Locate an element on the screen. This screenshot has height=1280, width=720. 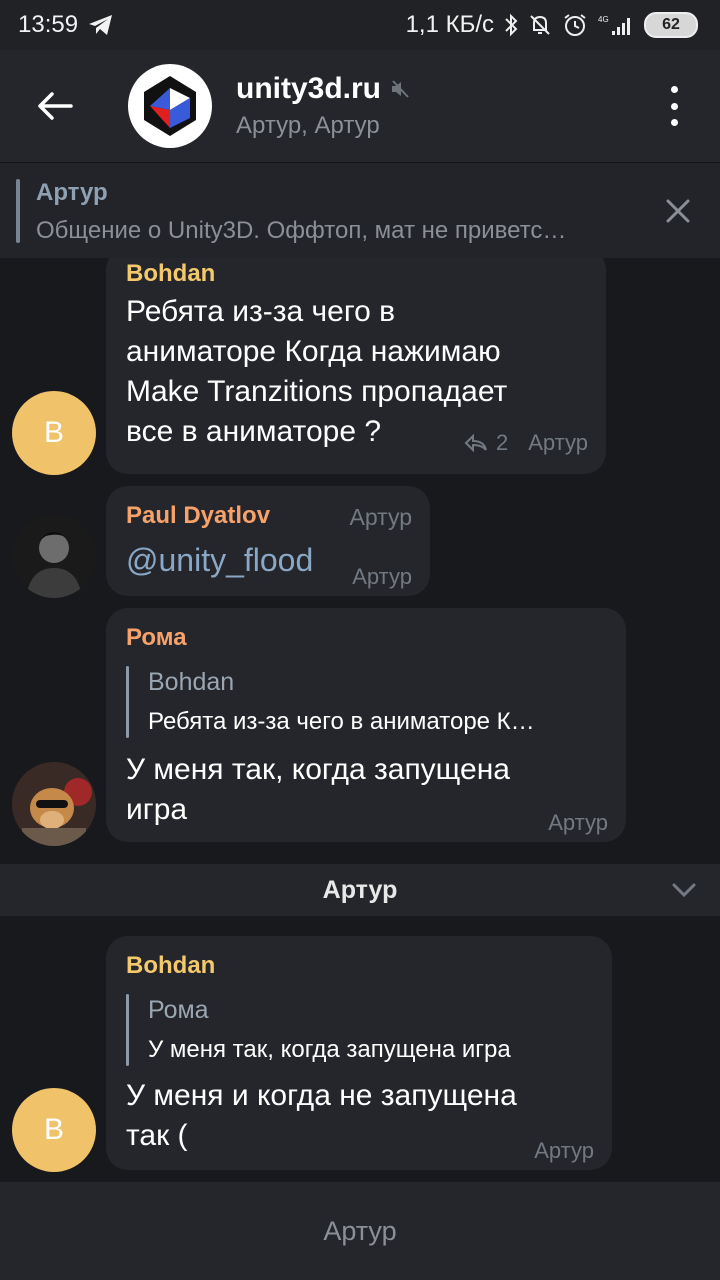
more-options-button is located at coordinates (674, 106).